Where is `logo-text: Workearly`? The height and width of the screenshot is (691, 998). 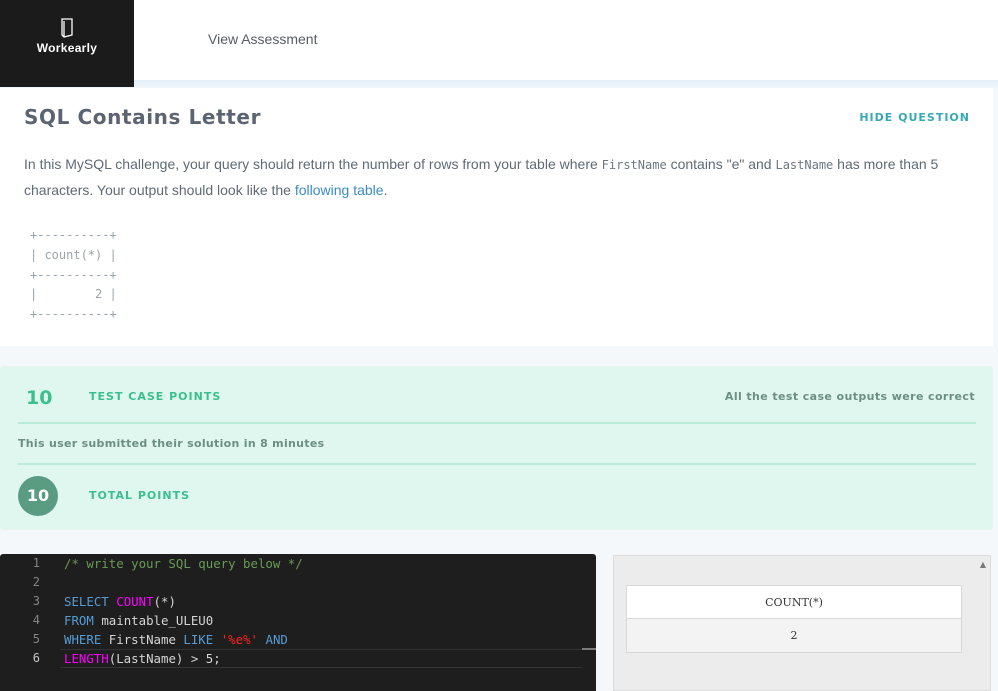
logo-text: Workearly is located at coordinates (67, 48).